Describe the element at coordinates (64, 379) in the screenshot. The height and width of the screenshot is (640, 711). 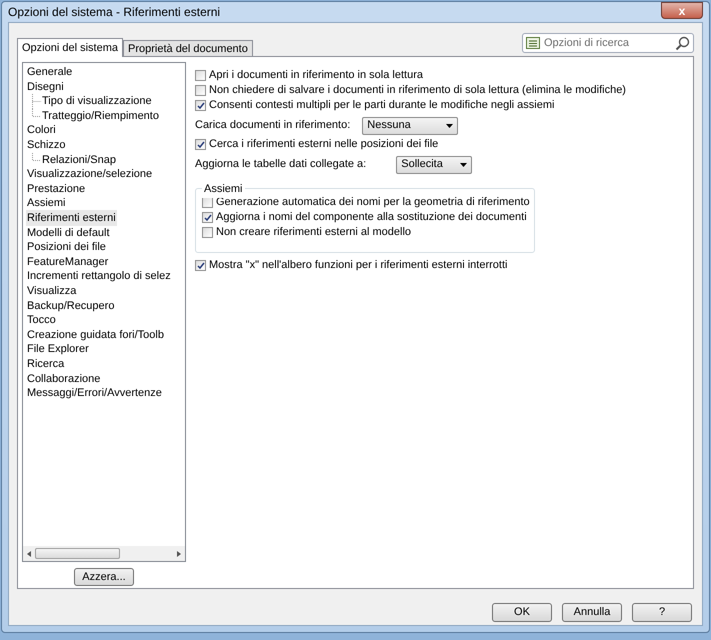
I see `tree-item: Collaborazione` at that location.